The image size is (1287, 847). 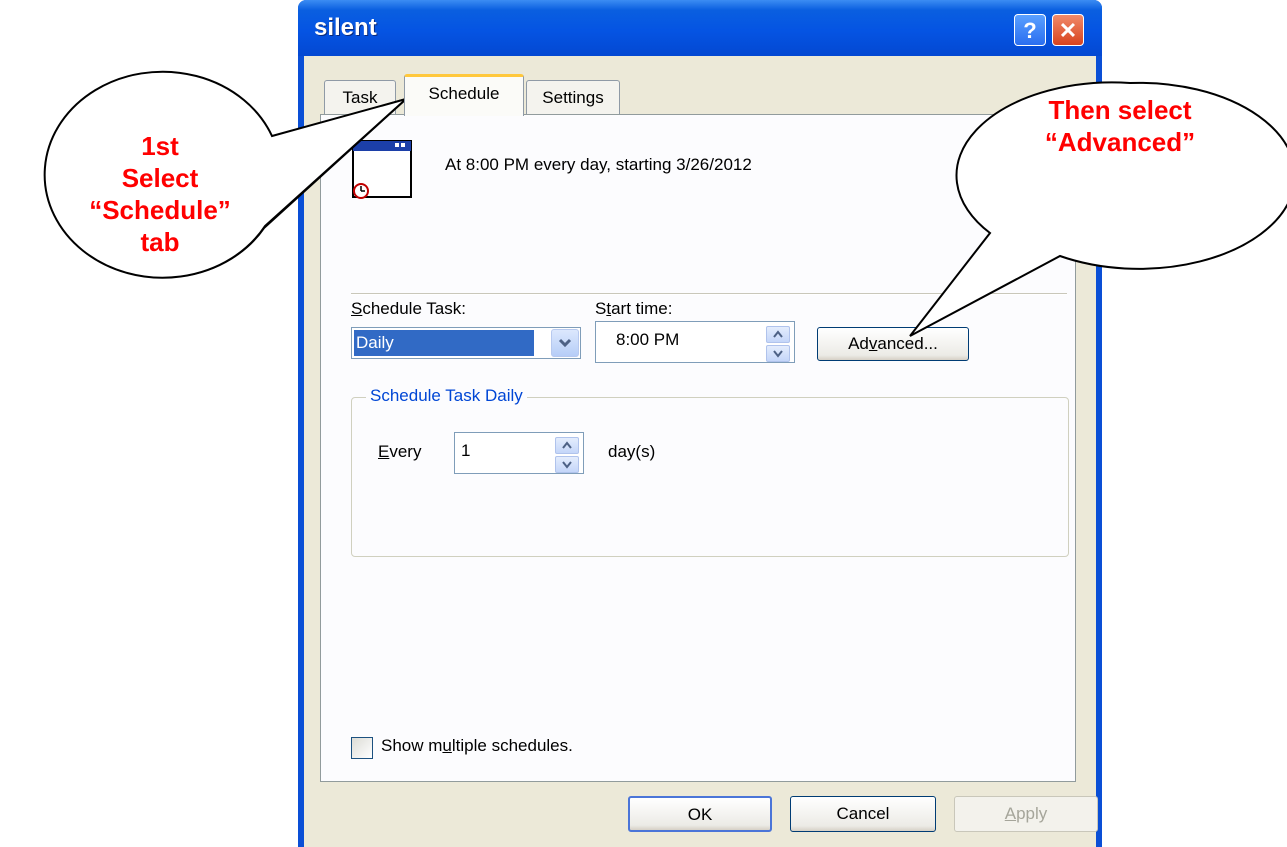 What do you see at coordinates (160, 210) in the screenshot?
I see `callout-left-line-3: “Schedule”` at bounding box center [160, 210].